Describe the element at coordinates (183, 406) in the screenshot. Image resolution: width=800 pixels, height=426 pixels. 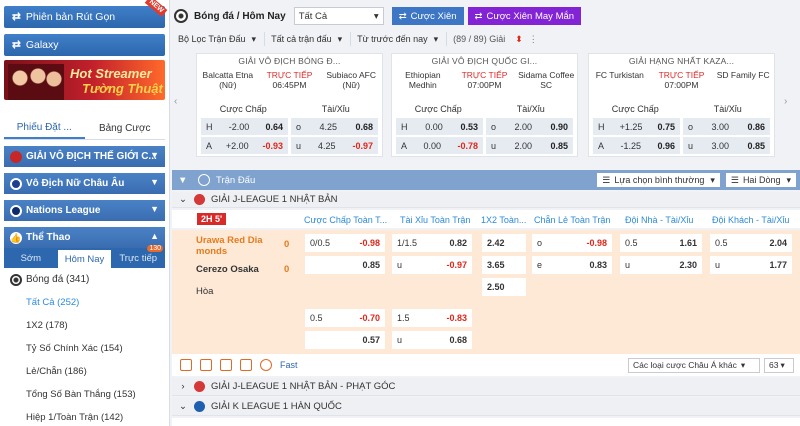
I see `chevron-down-icon: ⌄` at that location.